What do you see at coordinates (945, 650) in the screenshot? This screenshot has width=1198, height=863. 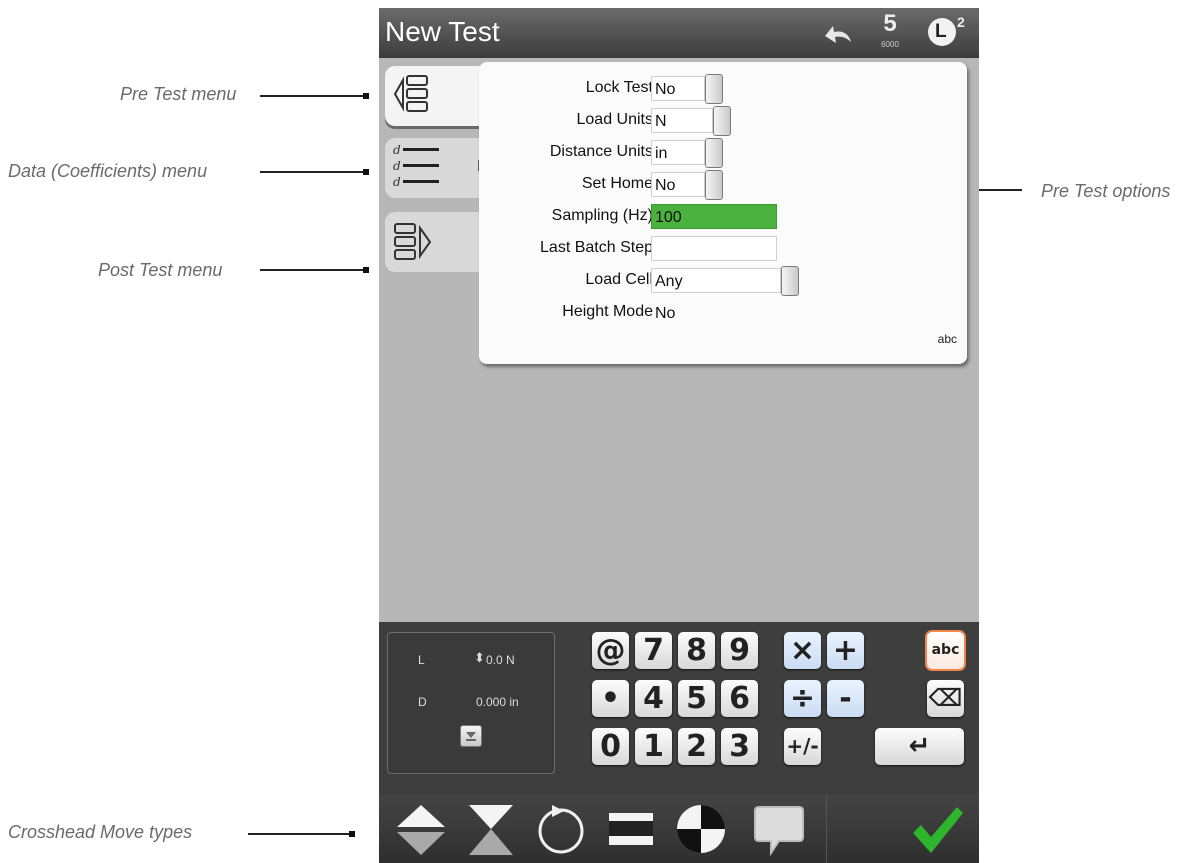 I see `key-abc: abc` at bounding box center [945, 650].